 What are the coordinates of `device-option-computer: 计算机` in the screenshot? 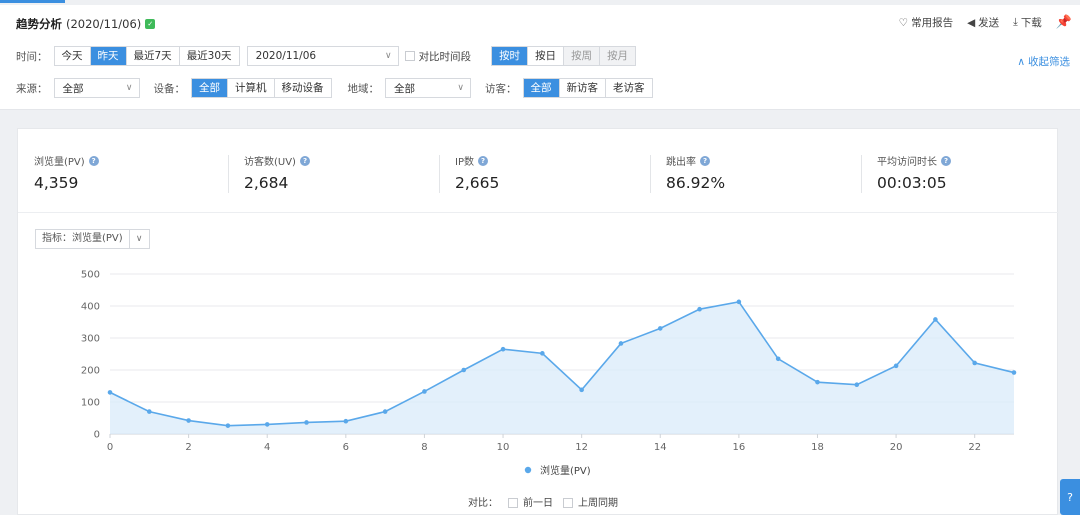 It's located at (251, 88).